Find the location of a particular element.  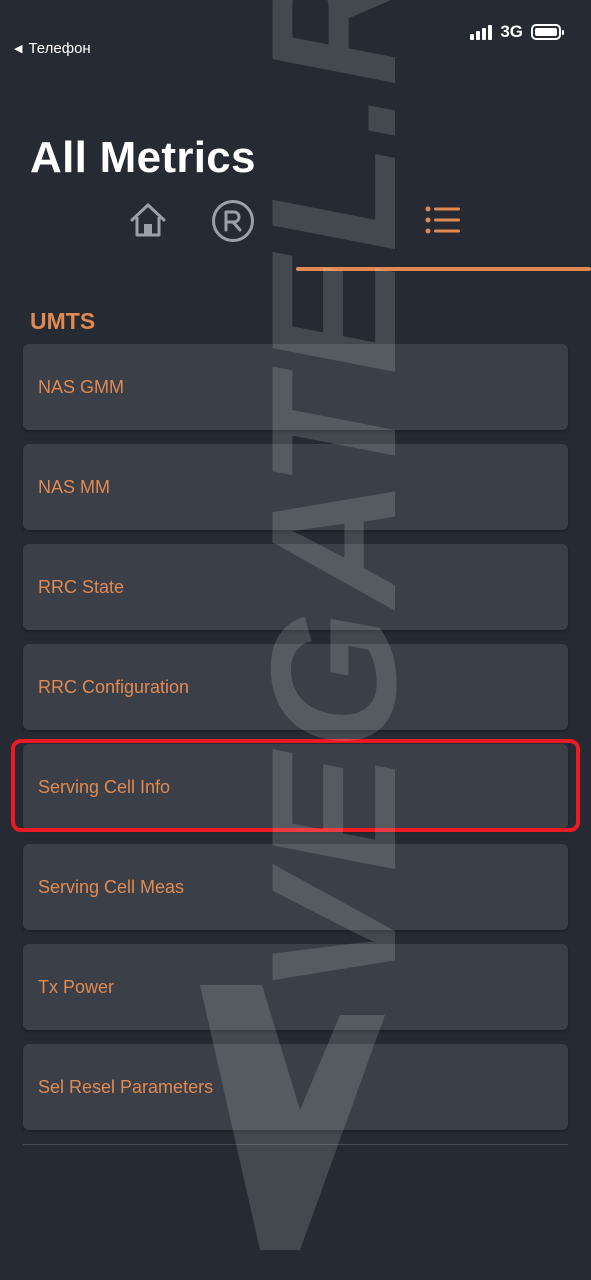

tab-bar is located at coordinates (295, 231).